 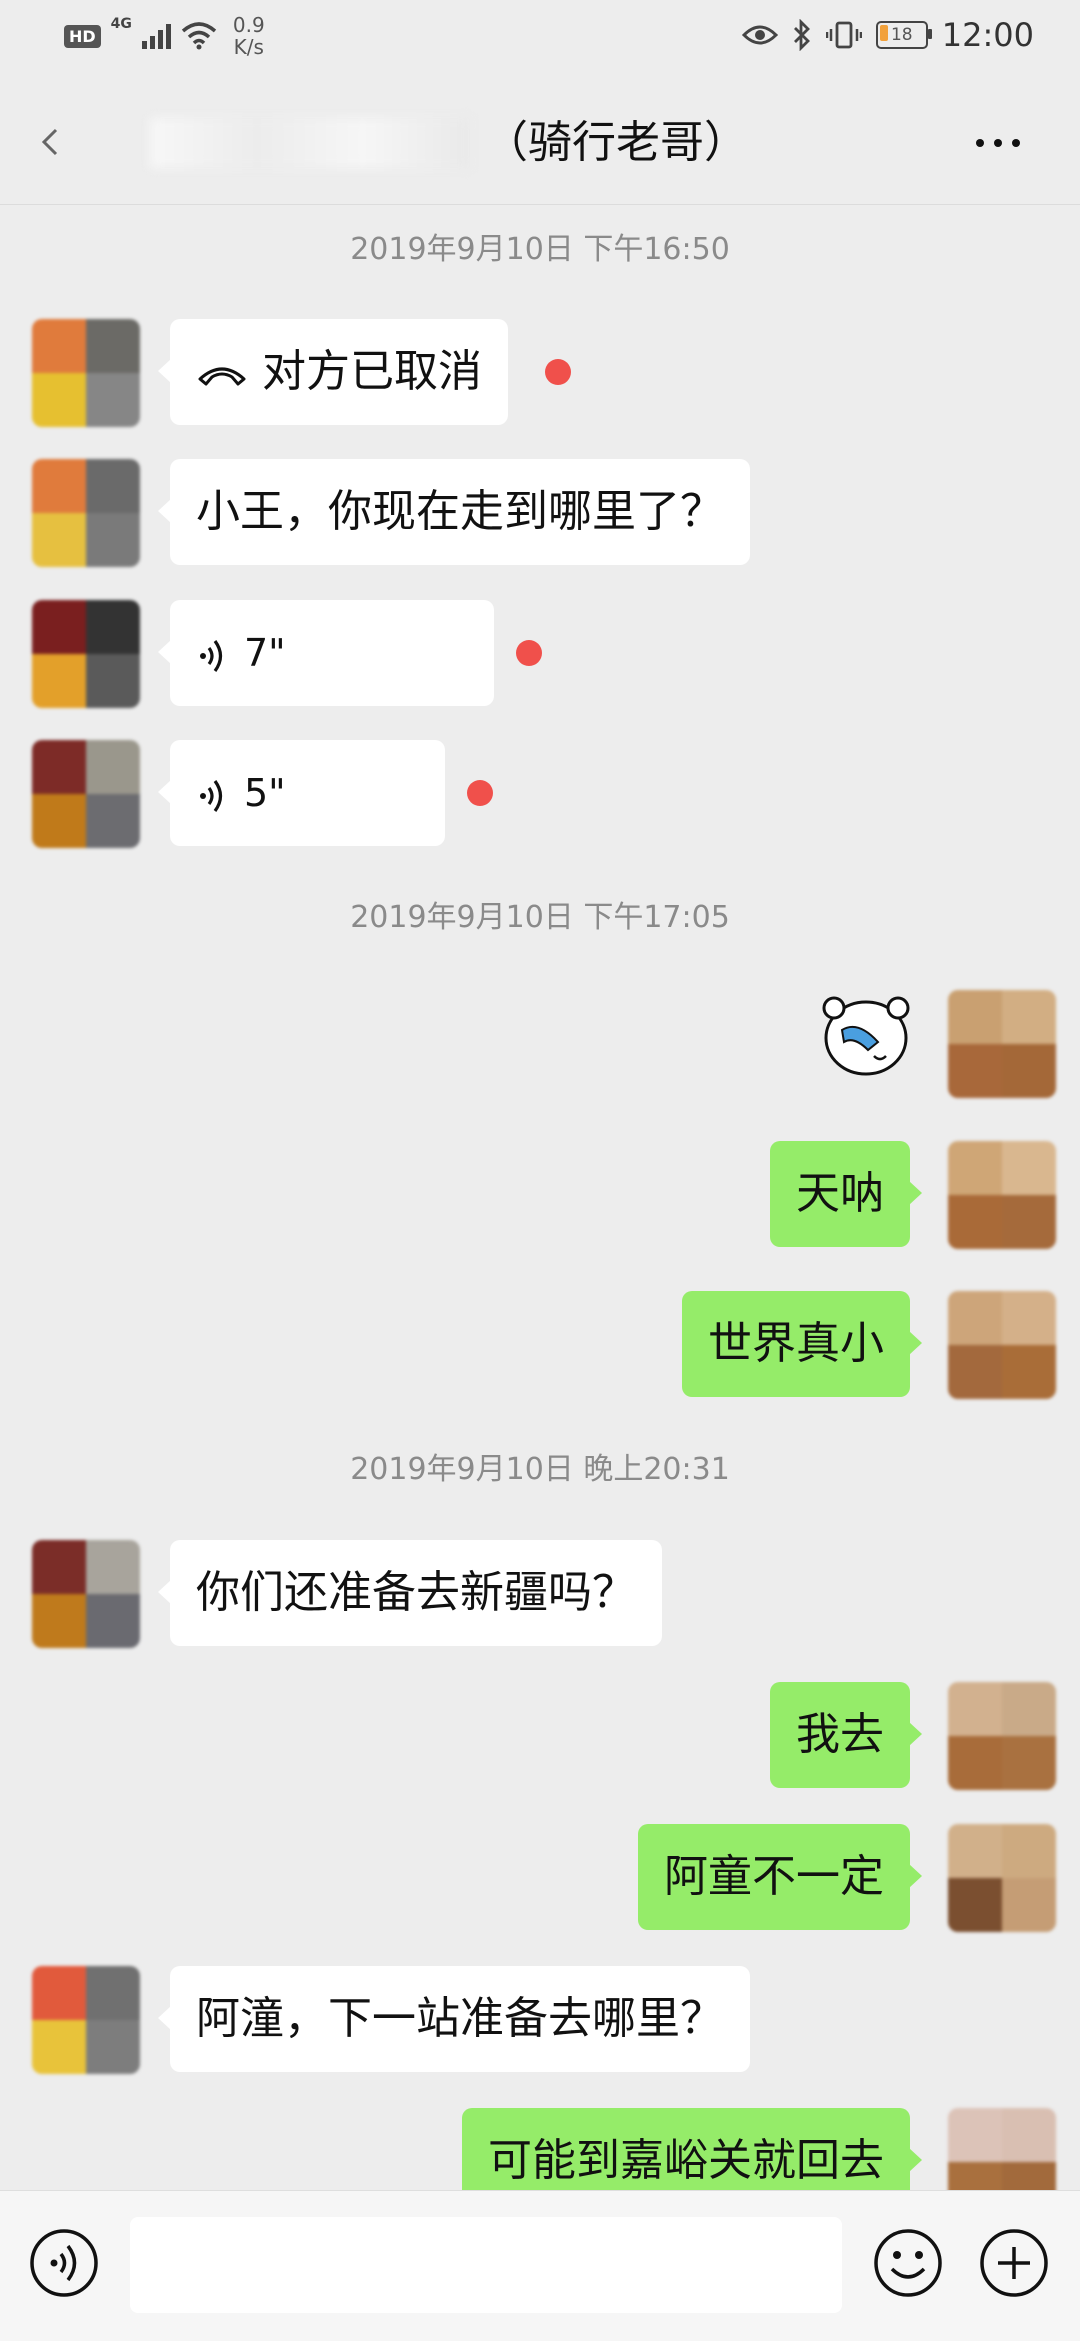 I want to click on network-type: 4G, so click(x=121, y=24).